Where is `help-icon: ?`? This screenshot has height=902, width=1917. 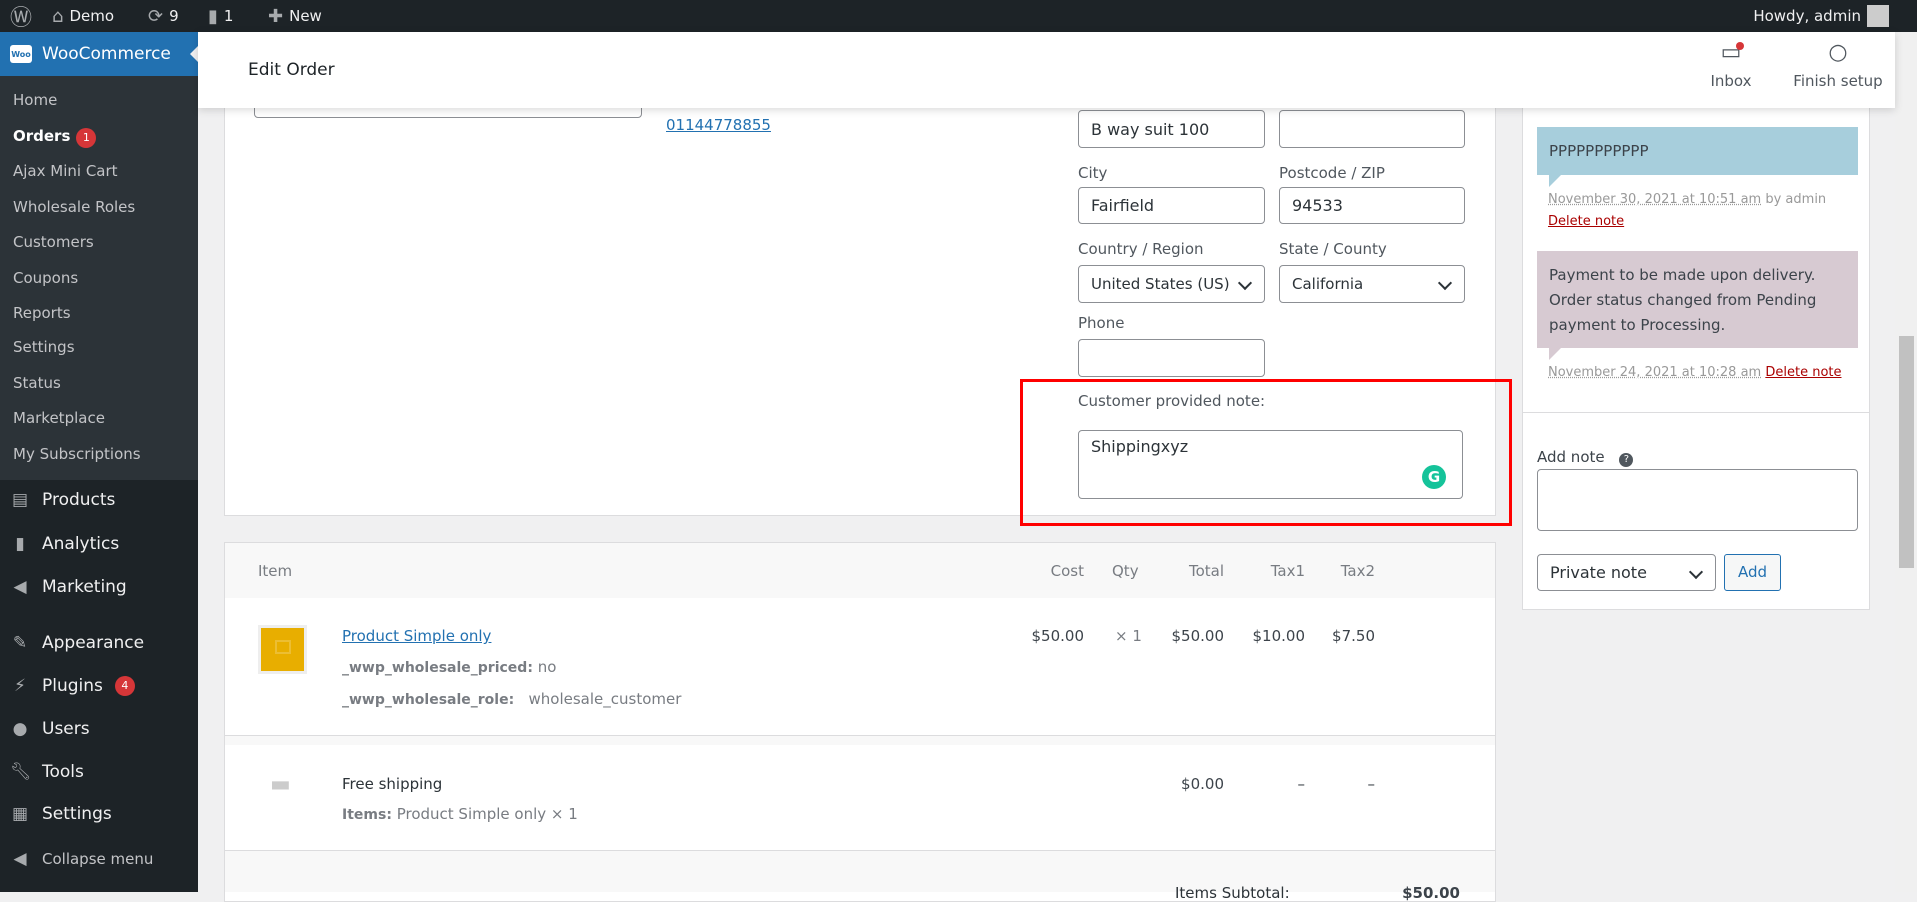
help-icon: ? is located at coordinates (1626, 460).